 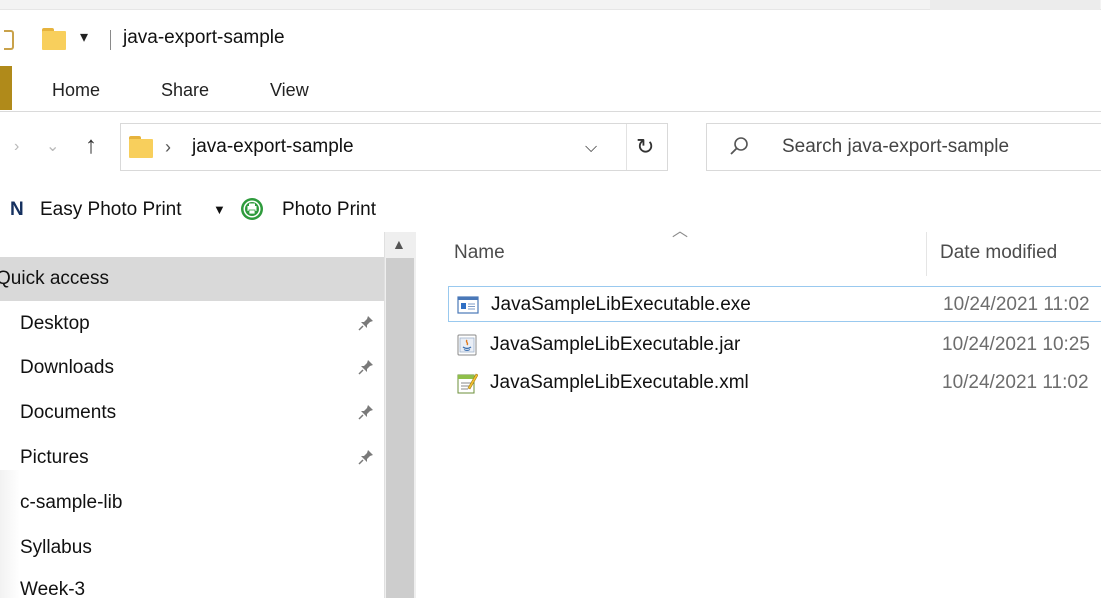 I want to click on jar-icon, so click(x=467, y=345).